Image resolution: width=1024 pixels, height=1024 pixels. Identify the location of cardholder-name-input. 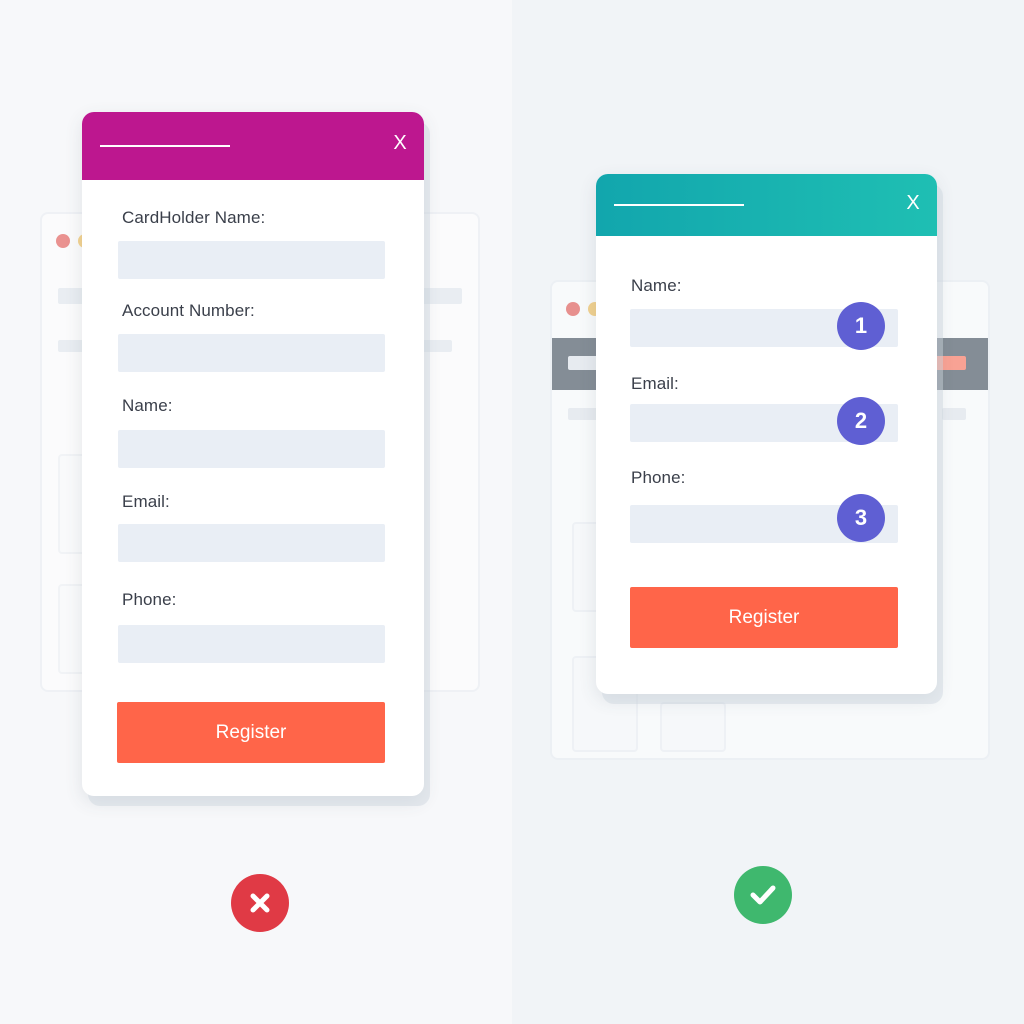
(251, 260).